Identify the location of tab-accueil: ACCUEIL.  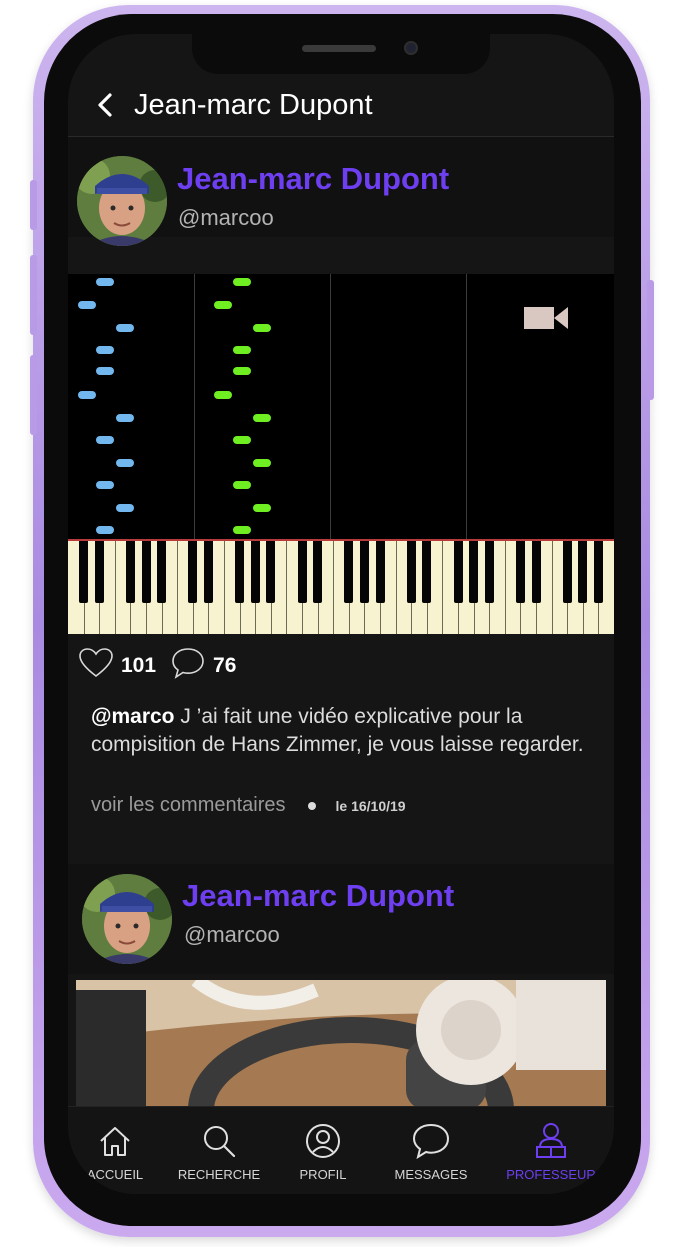
(119, 1150).